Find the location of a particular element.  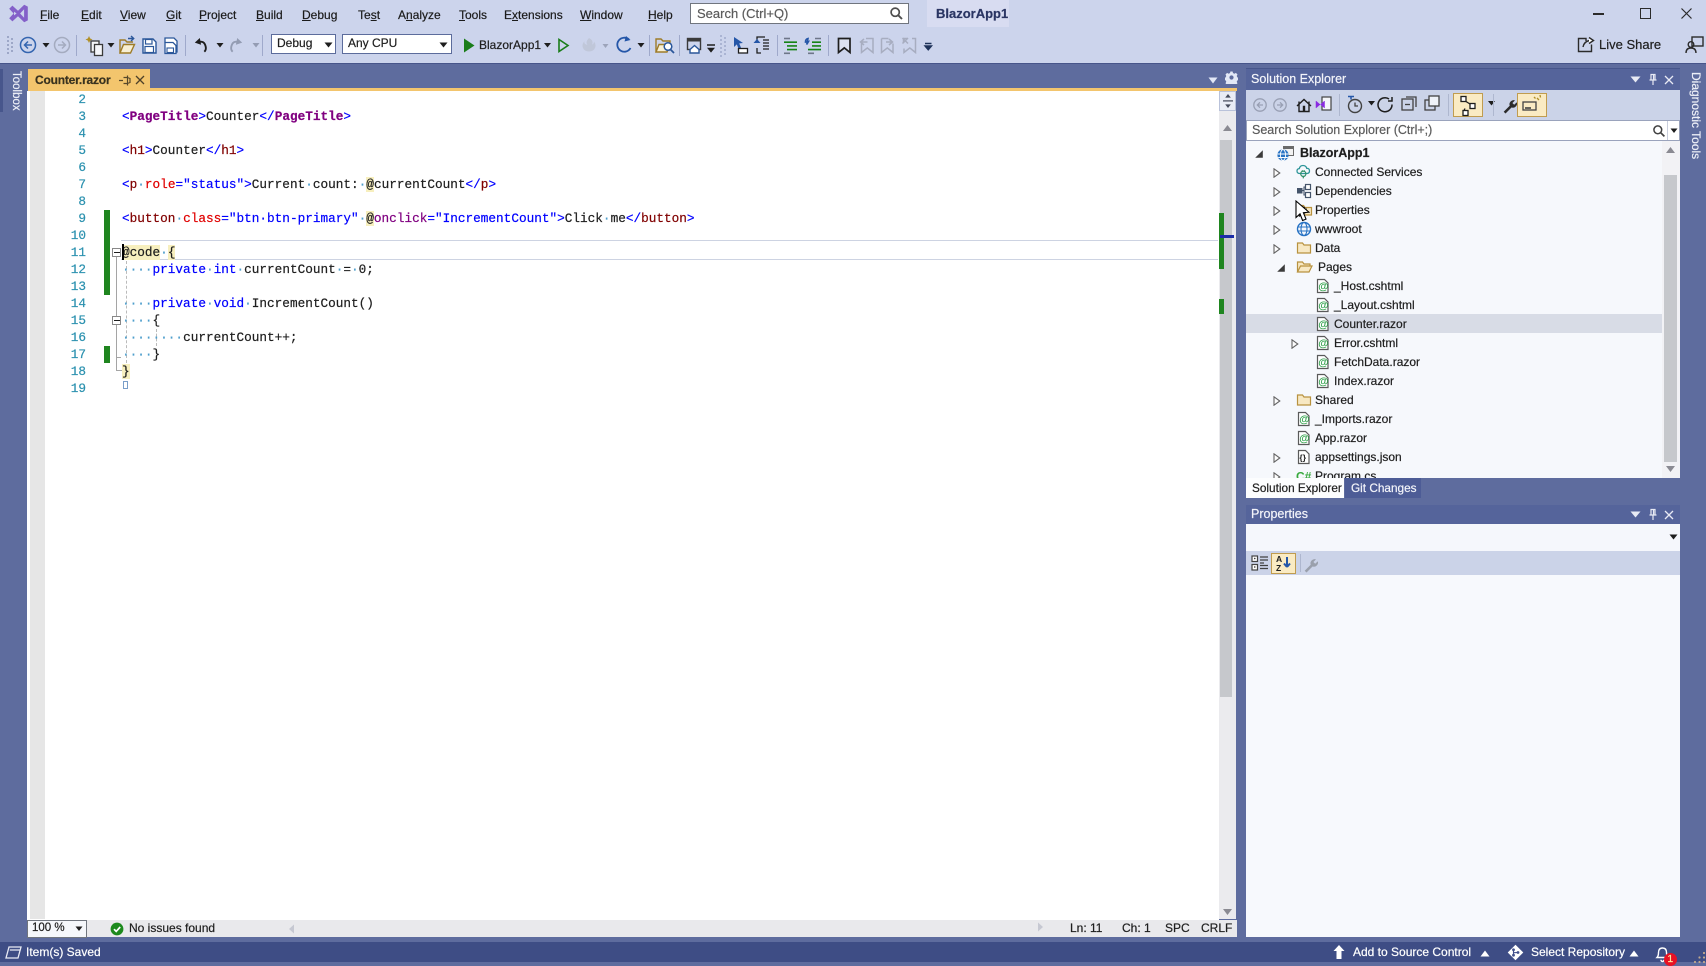

svg-text: C# is located at coordinates (1304, 474).